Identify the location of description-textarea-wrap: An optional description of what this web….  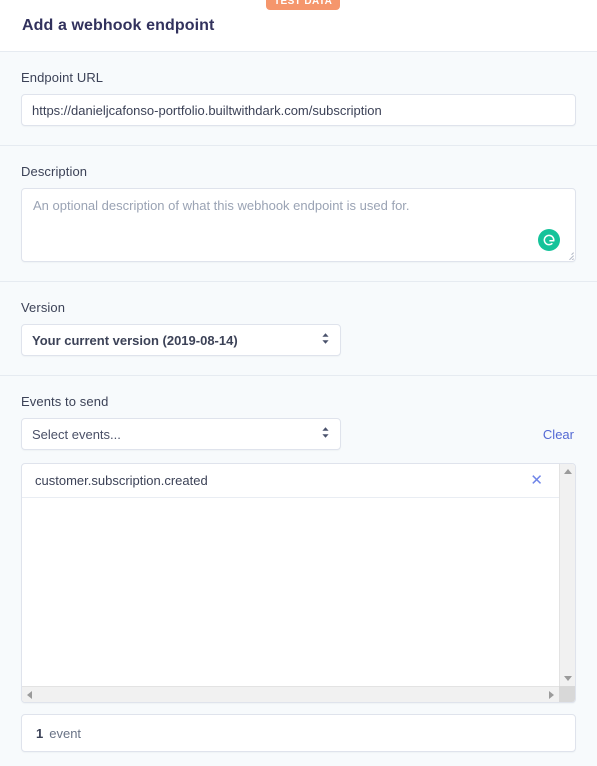
(298, 225).